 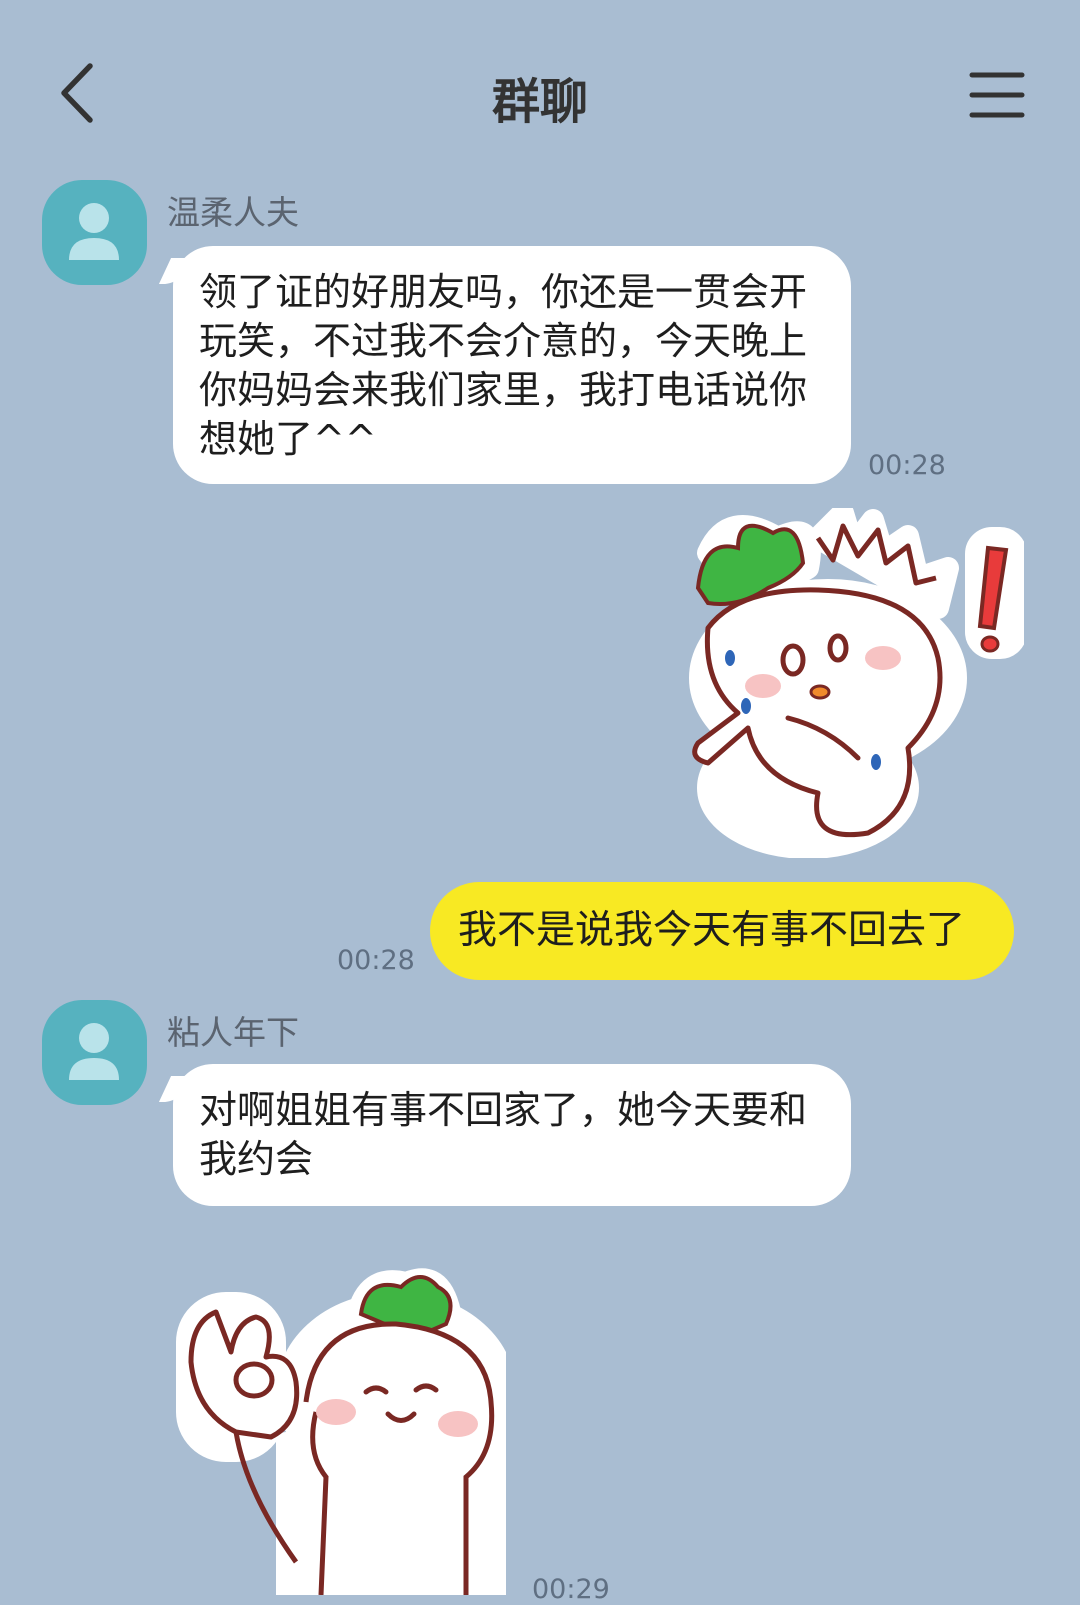 I want to click on chat-header: 群聊, so click(x=540, y=90).